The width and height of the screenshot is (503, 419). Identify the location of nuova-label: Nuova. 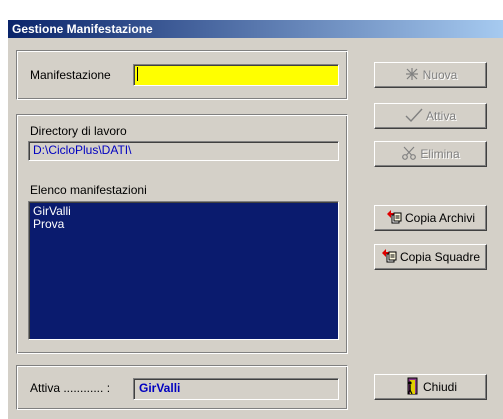
(440, 75).